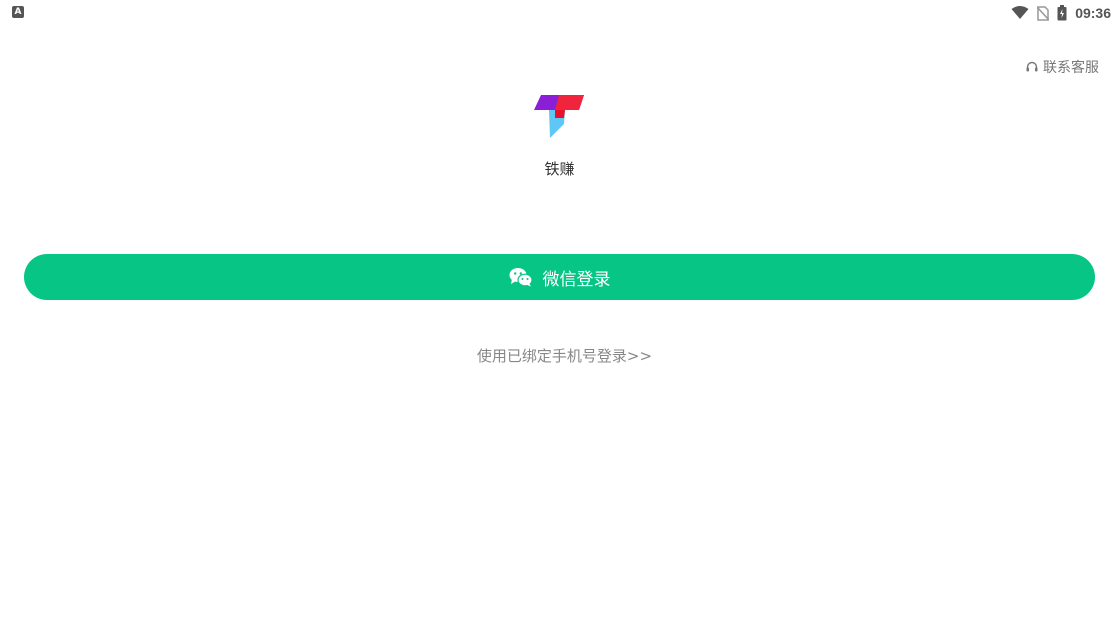 The width and height of the screenshot is (1119, 626). Describe the element at coordinates (559, 118) in the screenshot. I see `app-logo` at that location.